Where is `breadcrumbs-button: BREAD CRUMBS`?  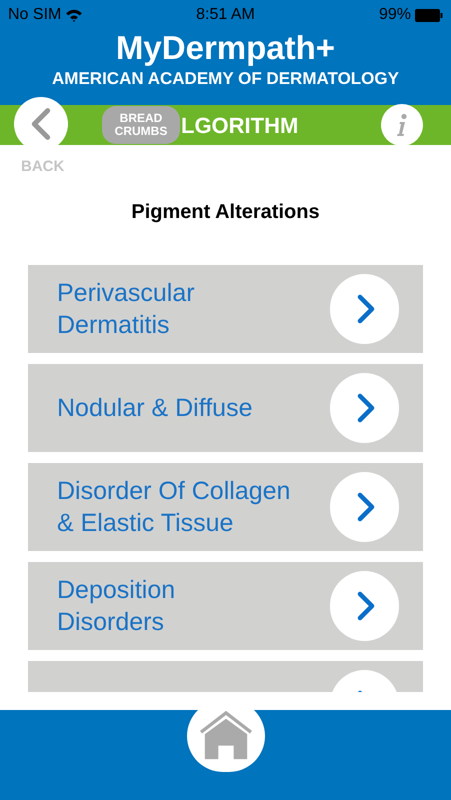
breadcrumbs-button: BREAD CRUMBS is located at coordinates (141, 125).